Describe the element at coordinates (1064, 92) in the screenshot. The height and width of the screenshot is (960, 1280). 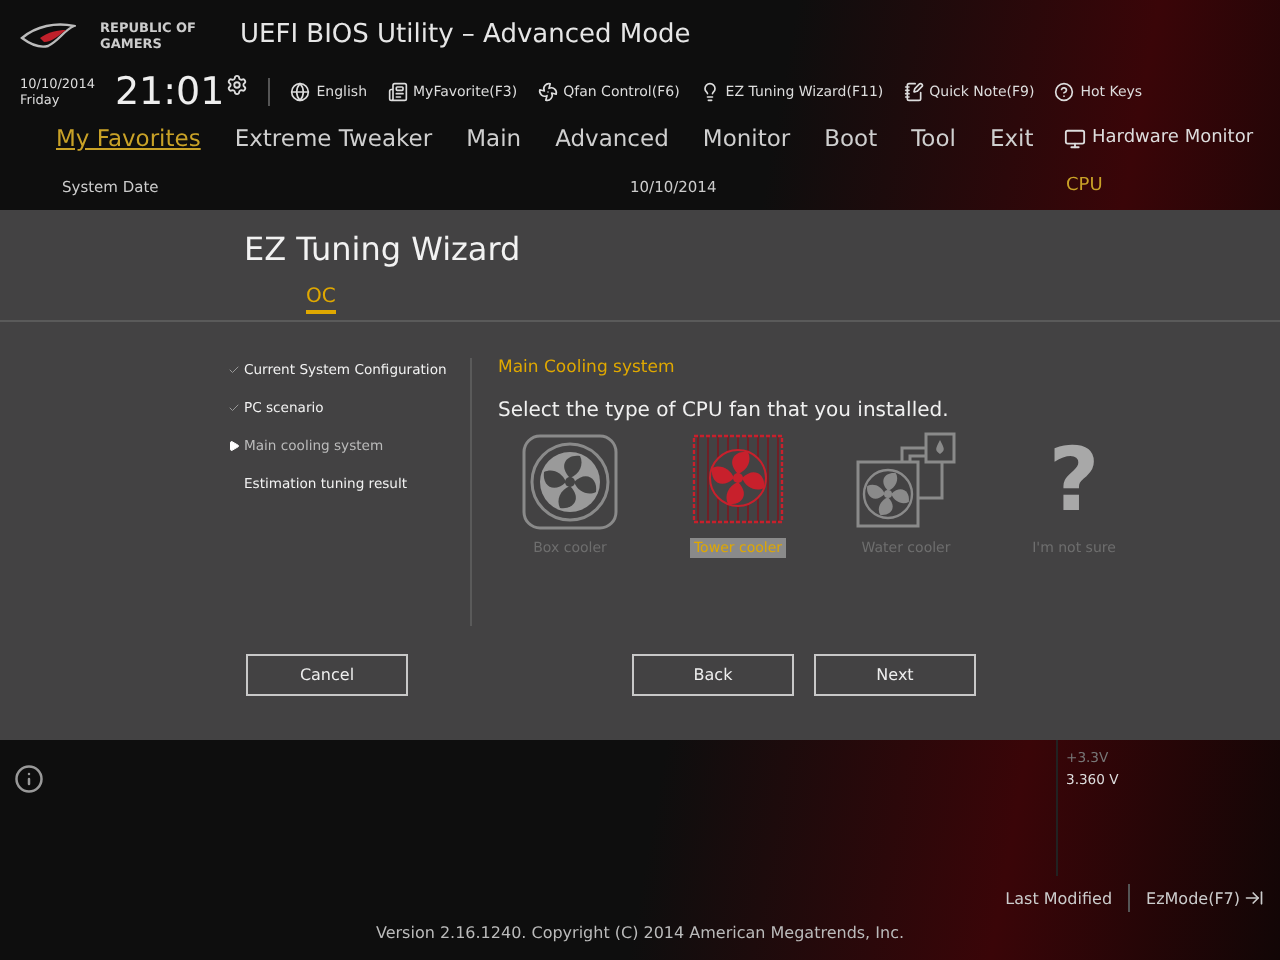
I see `help-icon` at that location.